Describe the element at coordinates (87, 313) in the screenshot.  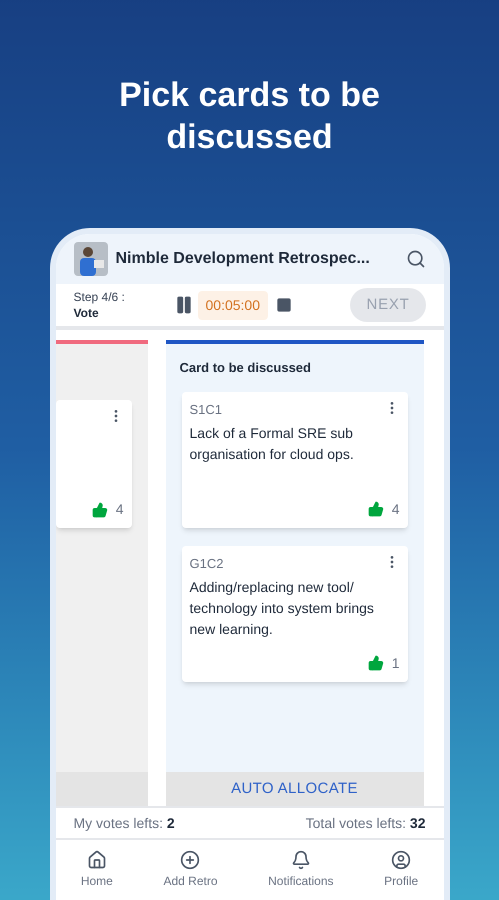
I see `step-name: Vote` at that location.